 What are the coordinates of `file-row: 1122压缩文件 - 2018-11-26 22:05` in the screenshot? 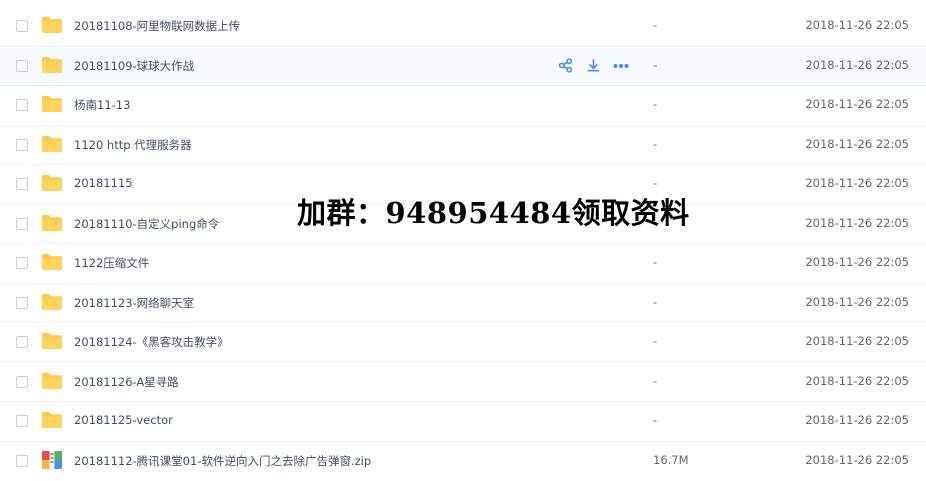 It's located at (463, 264).